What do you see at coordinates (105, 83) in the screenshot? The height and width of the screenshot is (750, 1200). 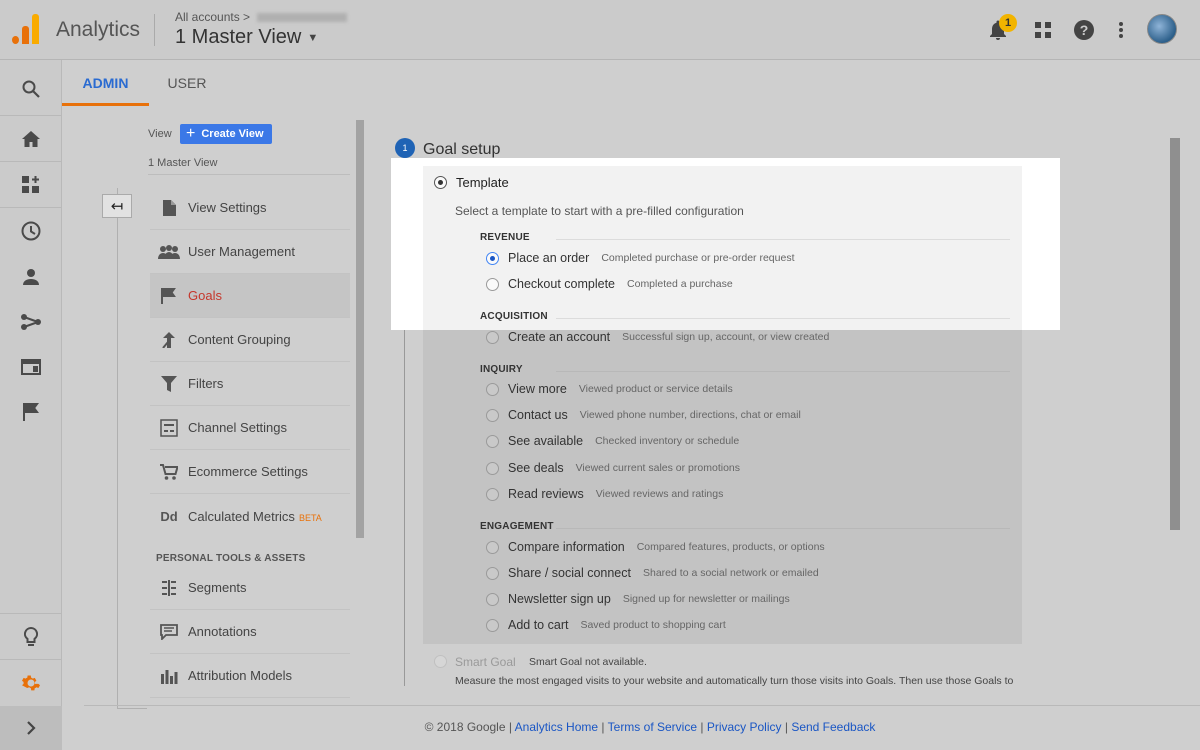 I see `tab-admin: ADMIN` at bounding box center [105, 83].